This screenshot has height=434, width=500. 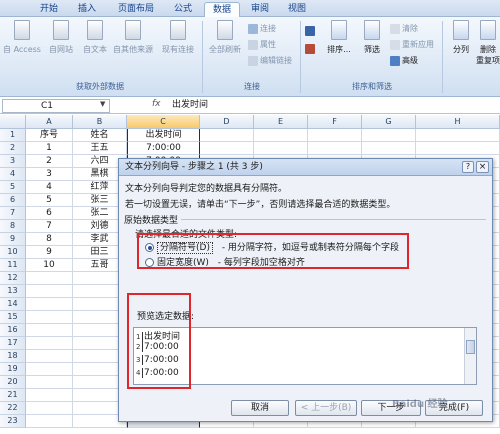 I want to click on grid-cell: 2, so click(x=49, y=161).